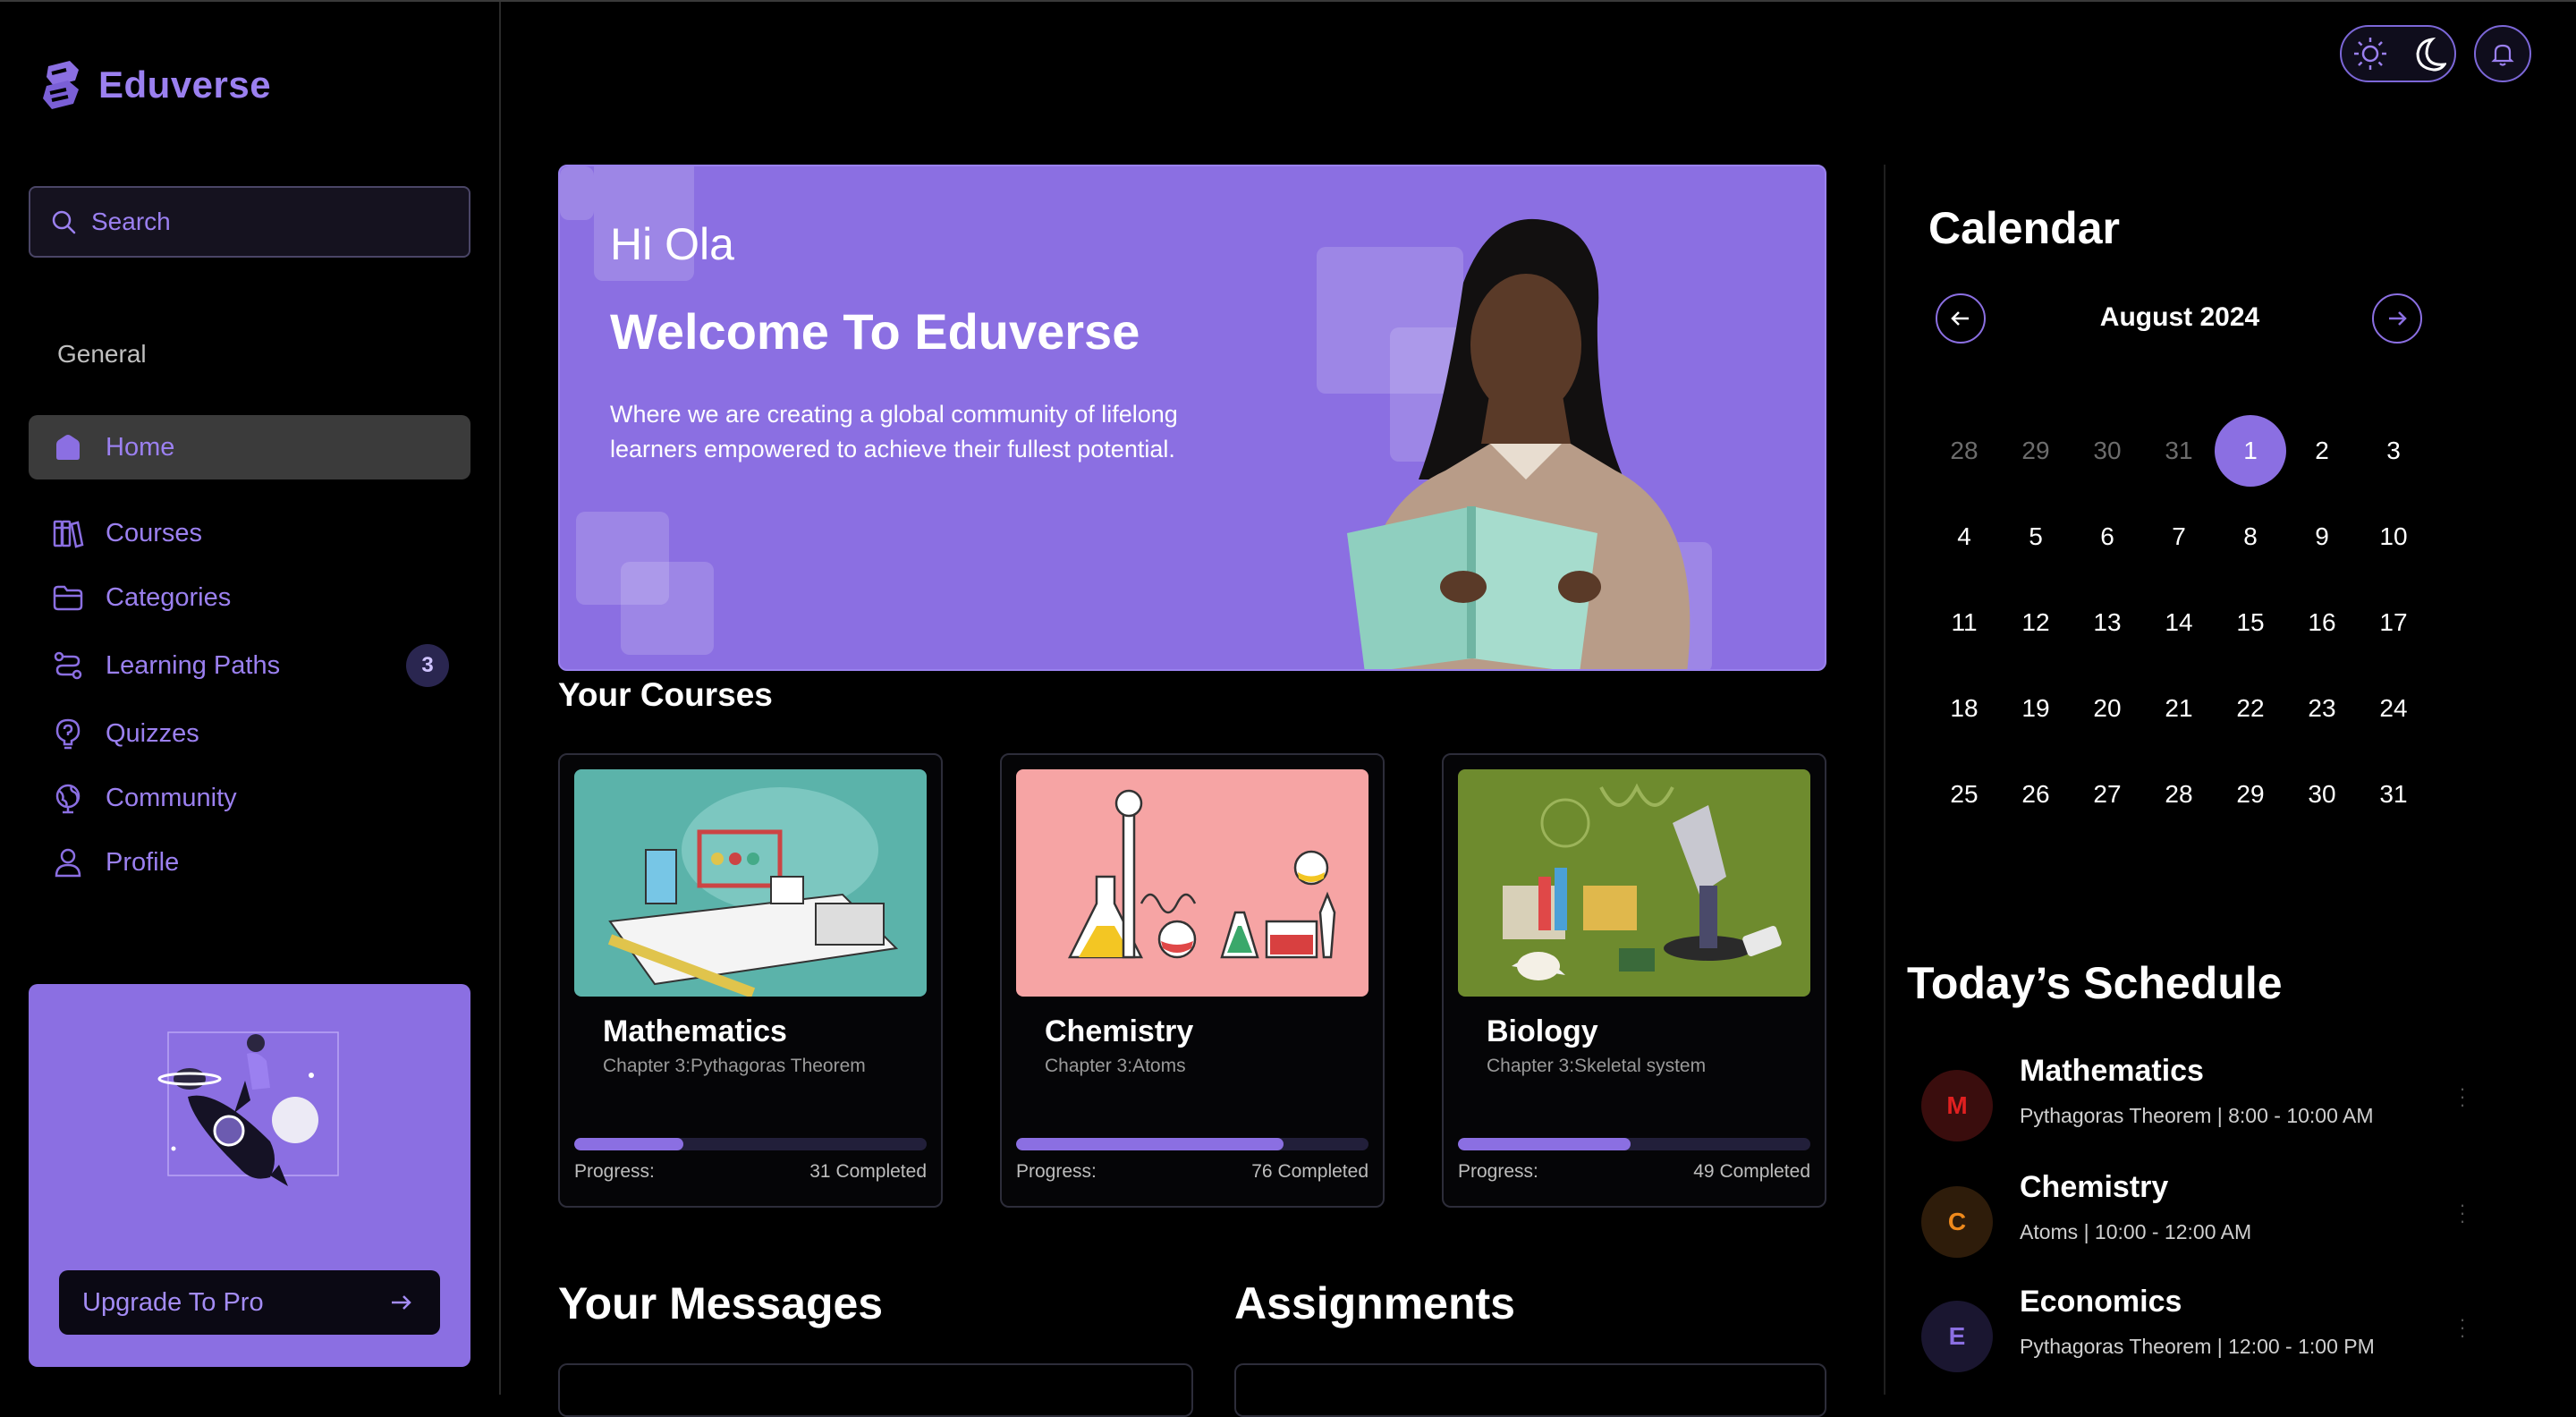 The height and width of the screenshot is (1417, 2576). What do you see at coordinates (1964, 537) in the screenshot?
I see `calendar-day: 4` at bounding box center [1964, 537].